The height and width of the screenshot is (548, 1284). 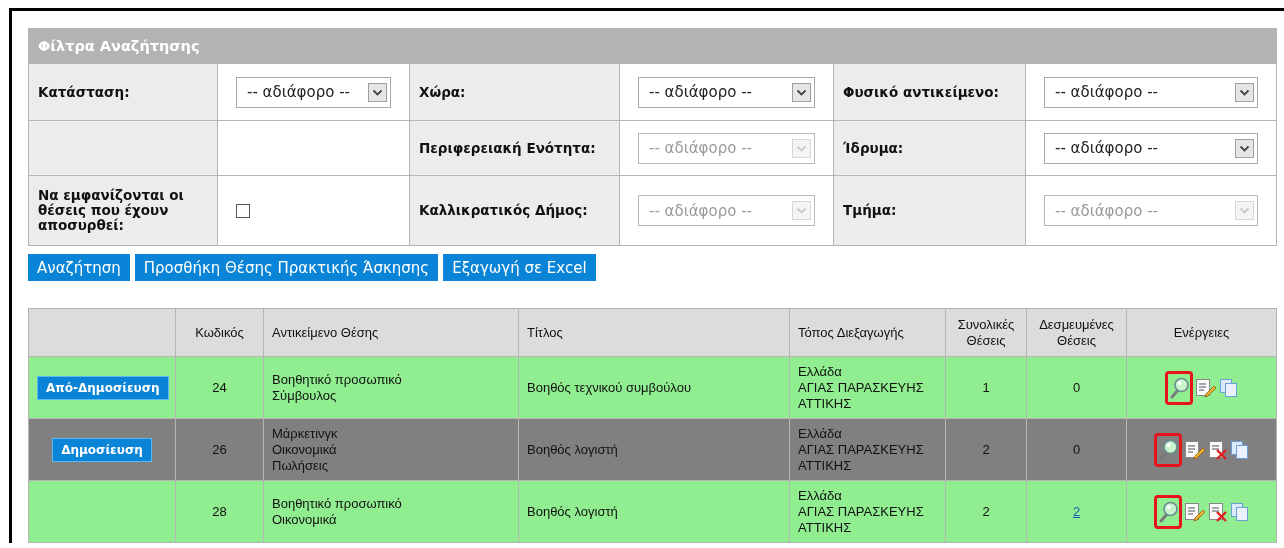 I want to click on filter-label: Καλλικρατικός Δήμος:, so click(x=503, y=210).